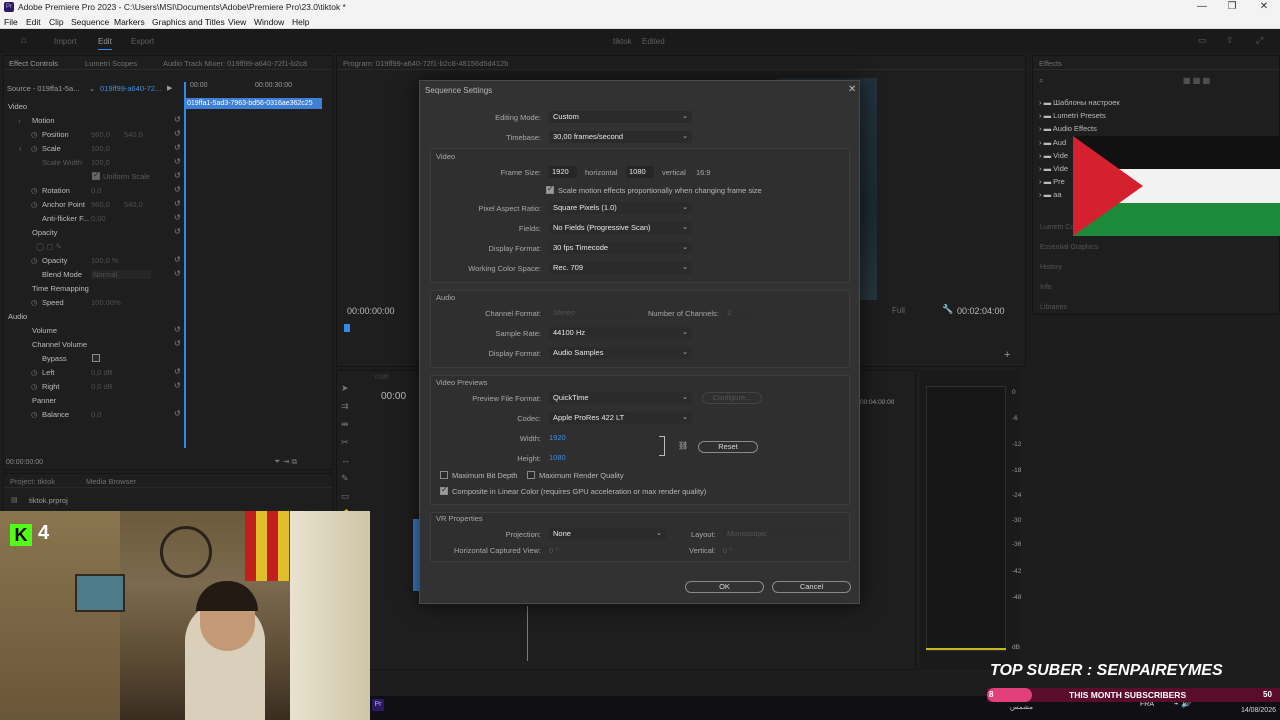 This screenshot has height=720, width=1280. What do you see at coordinates (111, 63) in the screenshot?
I see `tab-lumetri-scopes: Lumetri Scopes` at bounding box center [111, 63].